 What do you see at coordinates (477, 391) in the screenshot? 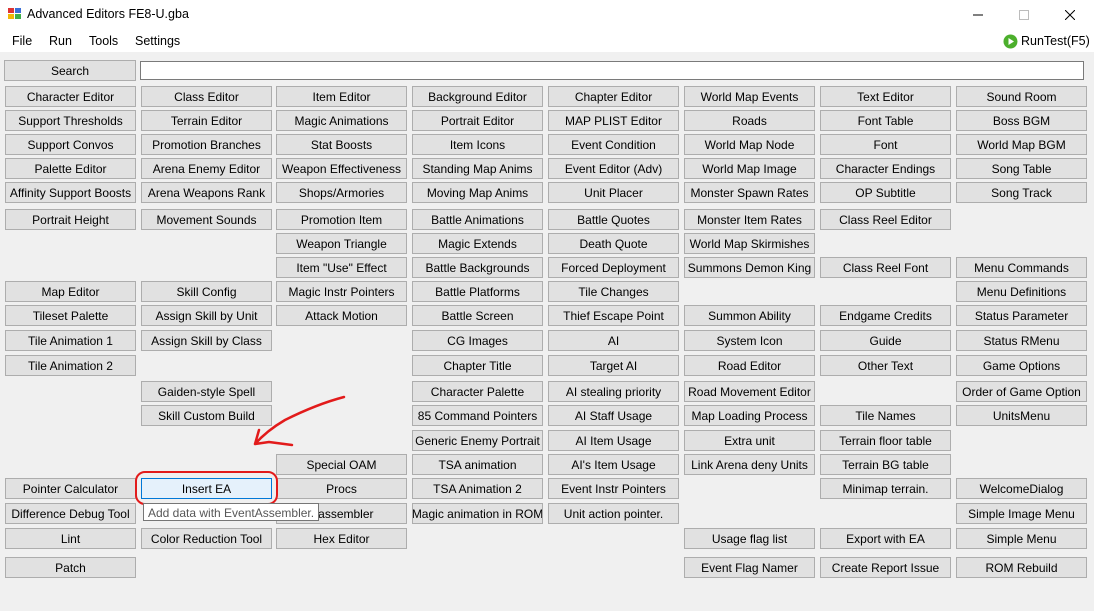
I see `character-palette-button: Character Palette` at bounding box center [477, 391].